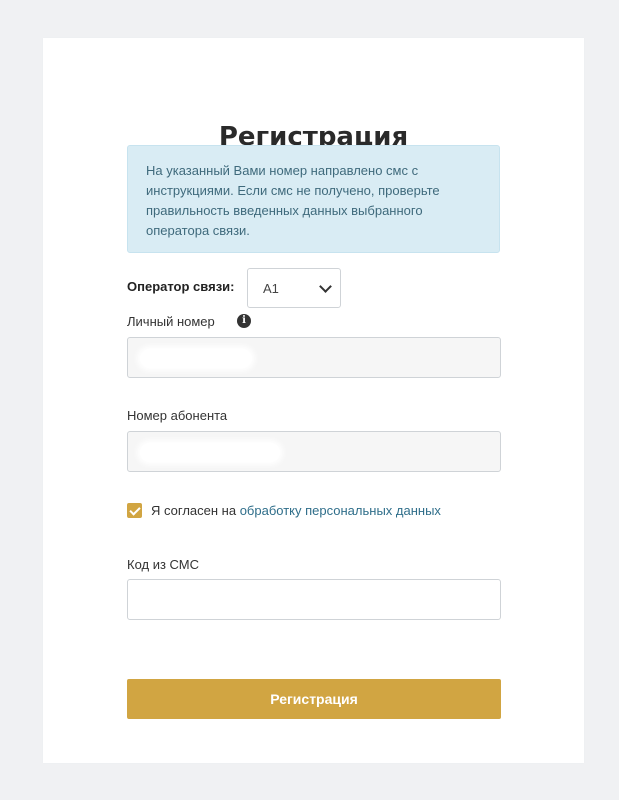 The image size is (619, 800). What do you see at coordinates (325, 286) in the screenshot?
I see `chevron-down-icon` at bounding box center [325, 286].